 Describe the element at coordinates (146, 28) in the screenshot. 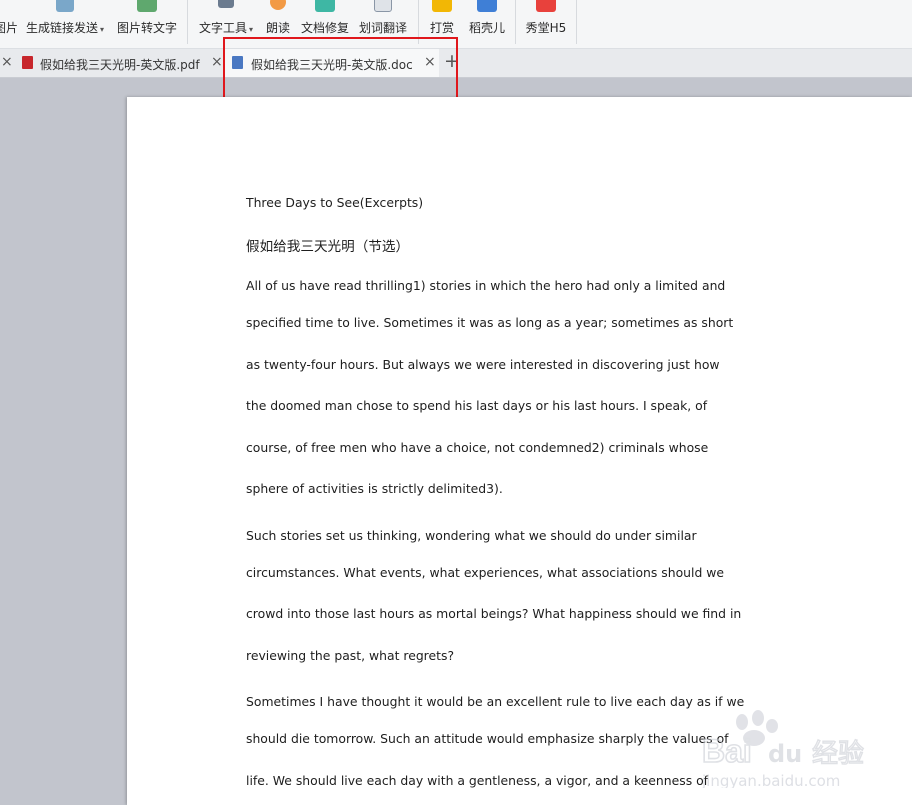

I see `image-to-text-label: 图片转文字` at that location.